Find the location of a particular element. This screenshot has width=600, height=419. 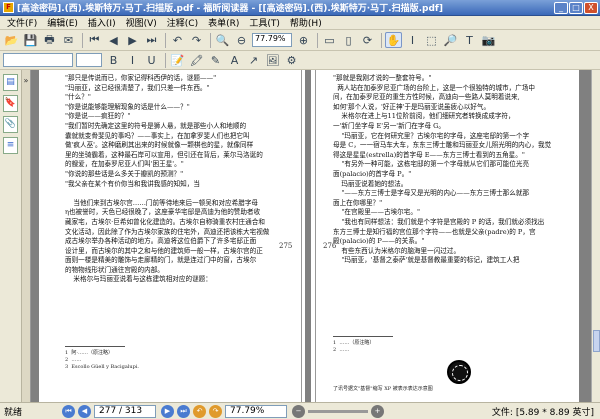

menu-form: 表单(R) is located at coordinates (223, 22).